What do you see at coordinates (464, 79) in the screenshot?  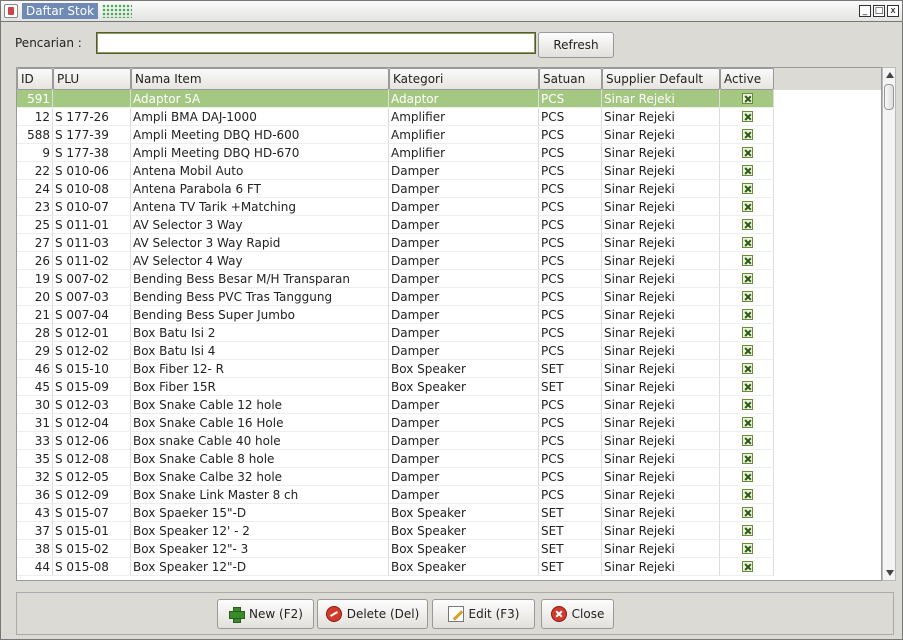 I see `column-header-category: Kategori` at bounding box center [464, 79].